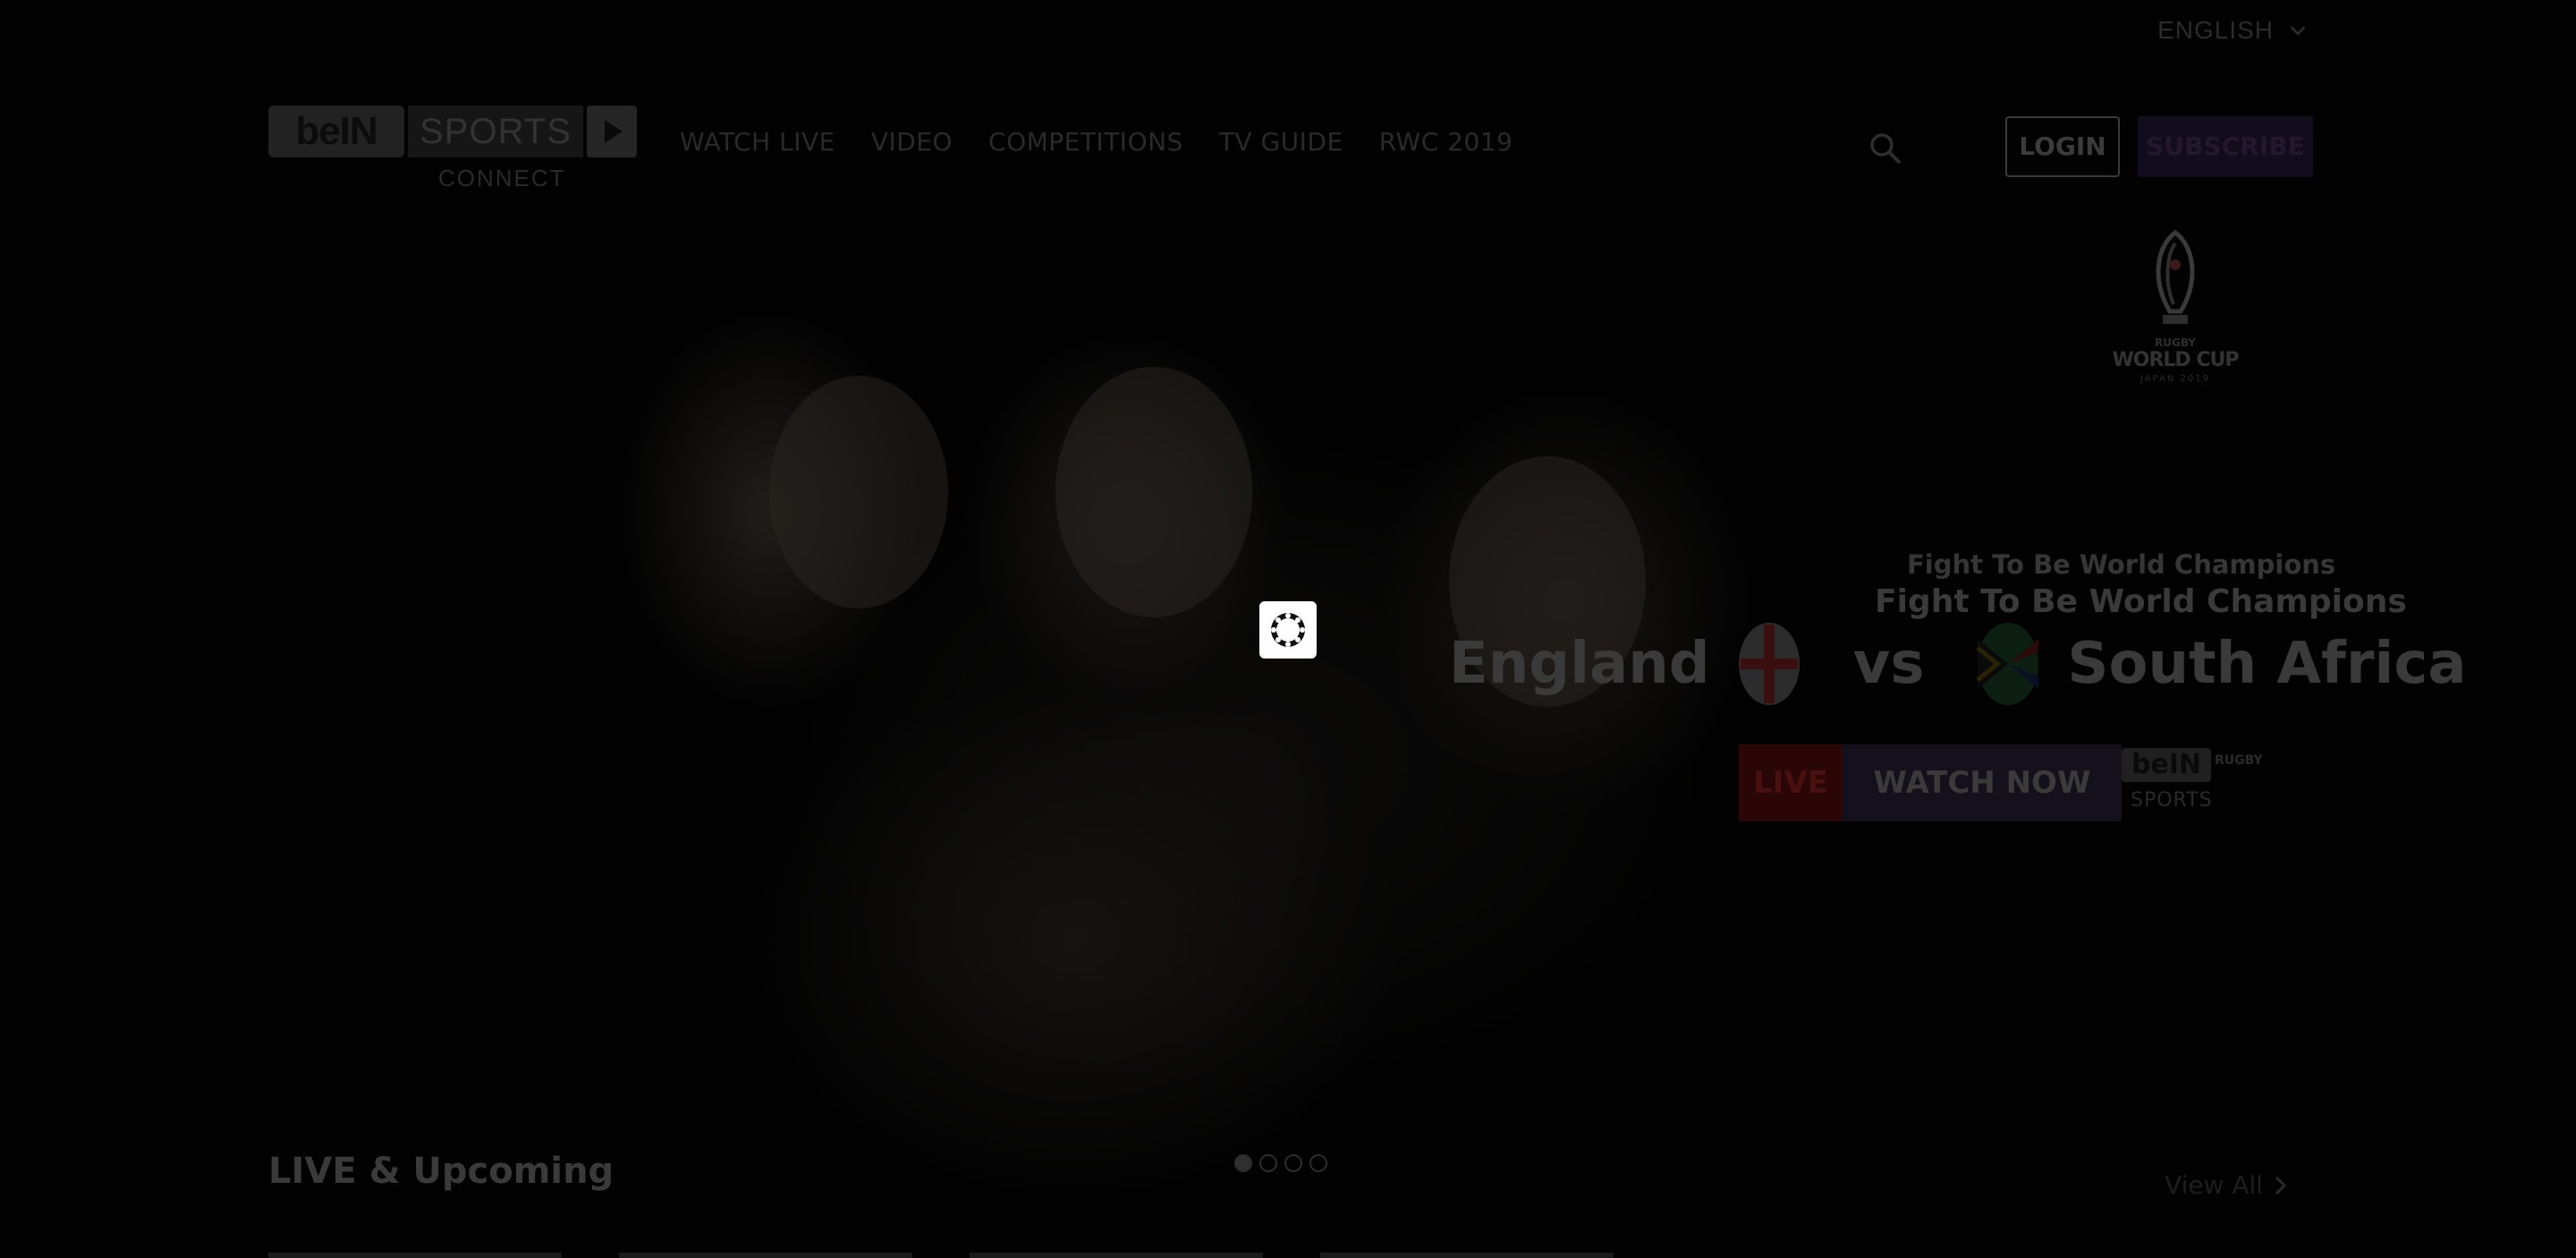 This screenshot has width=2576, height=1258. Describe the element at coordinates (1957, 664) in the screenshot. I see `match-title: England vs South Africa` at that location.